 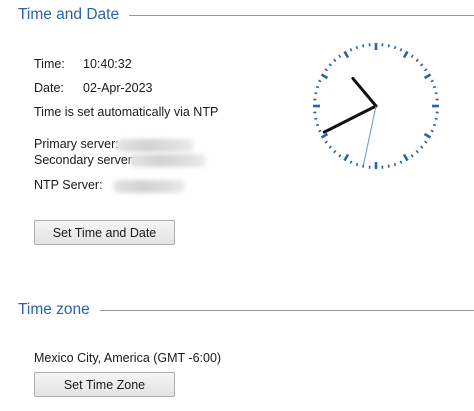 I want to click on time-zone-header: Time zone, so click(x=246, y=310).